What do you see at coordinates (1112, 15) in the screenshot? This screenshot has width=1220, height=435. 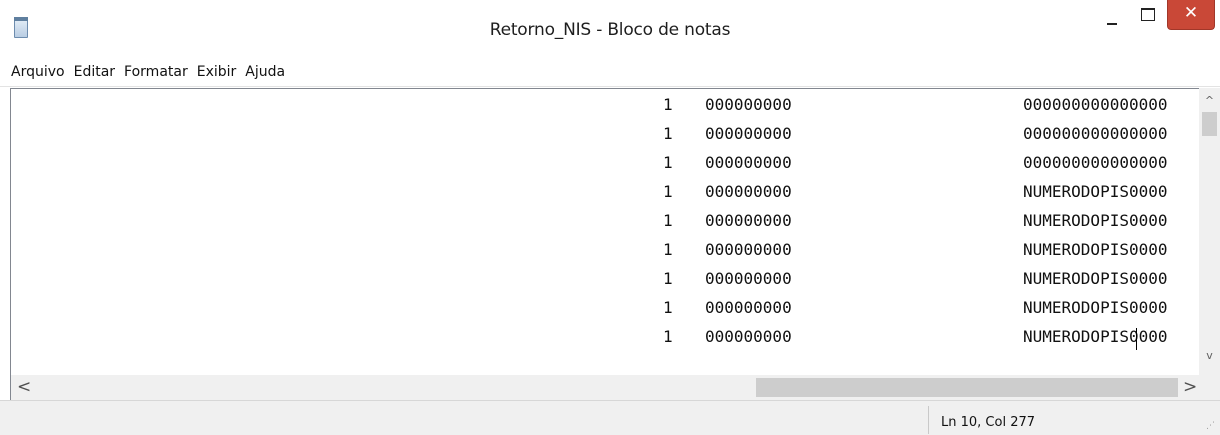 I see `minimize-button` at bounding box center [1112, 15].